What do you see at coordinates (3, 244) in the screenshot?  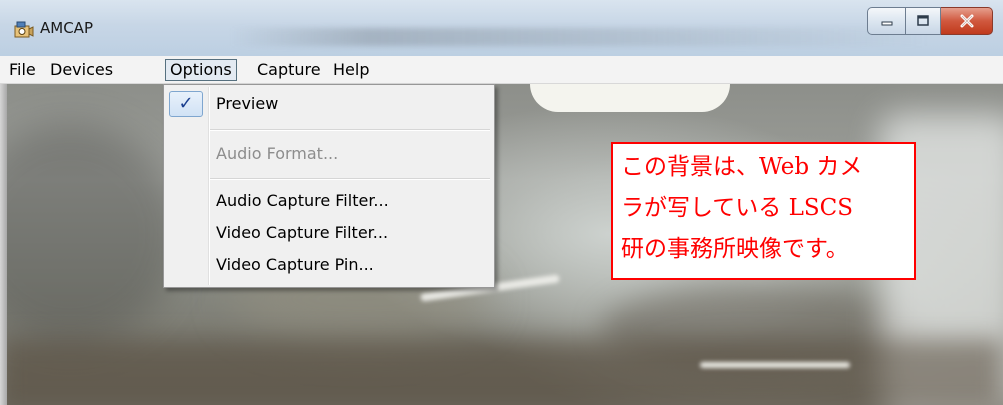 I see `window-left-border` at bounding box center [3, 244].